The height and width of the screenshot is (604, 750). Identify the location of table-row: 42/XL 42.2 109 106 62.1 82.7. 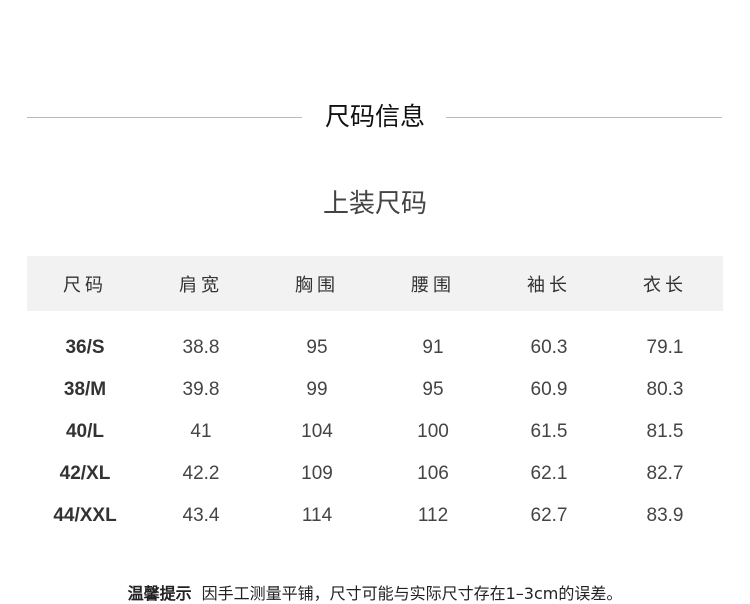
(375, 474).